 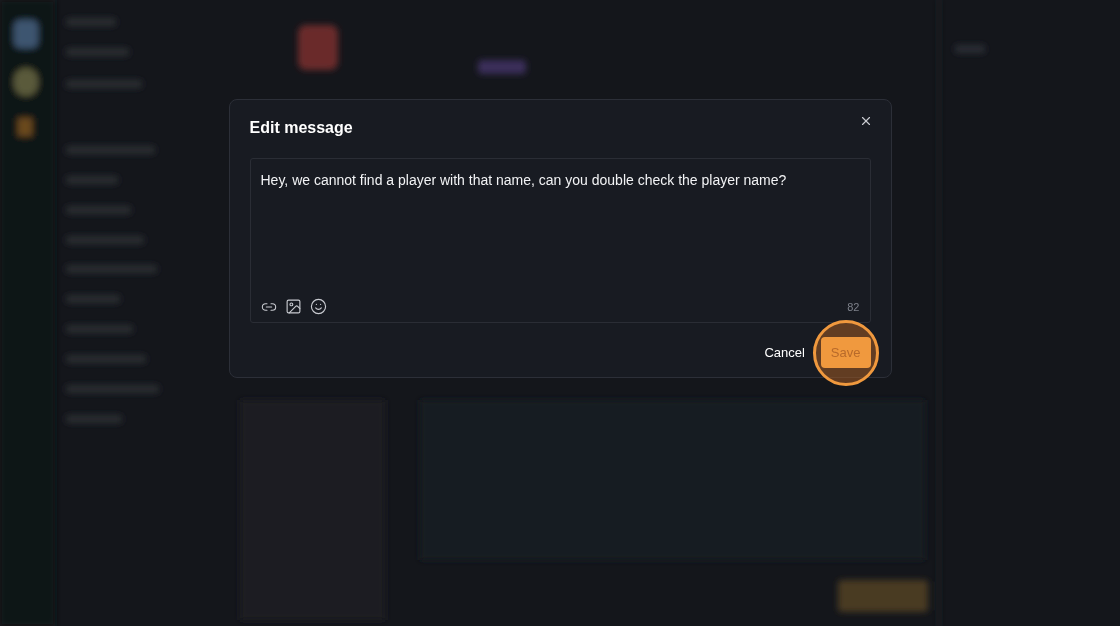 I want to click on dialog-title: Edit message, so click(x=301, y=128).